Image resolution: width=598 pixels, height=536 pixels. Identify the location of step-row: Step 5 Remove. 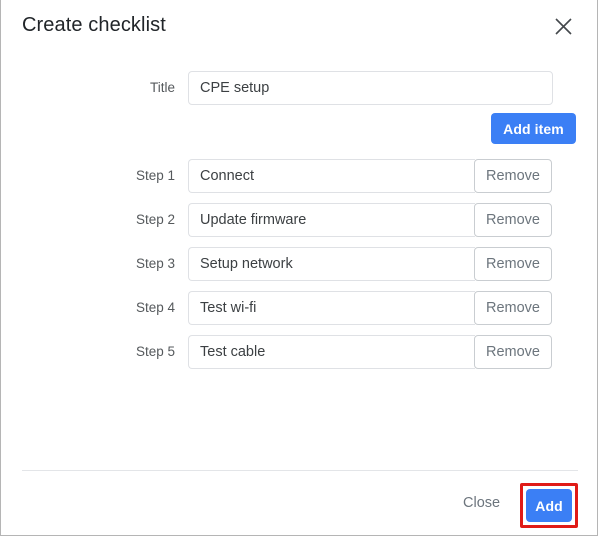
(299, 352).